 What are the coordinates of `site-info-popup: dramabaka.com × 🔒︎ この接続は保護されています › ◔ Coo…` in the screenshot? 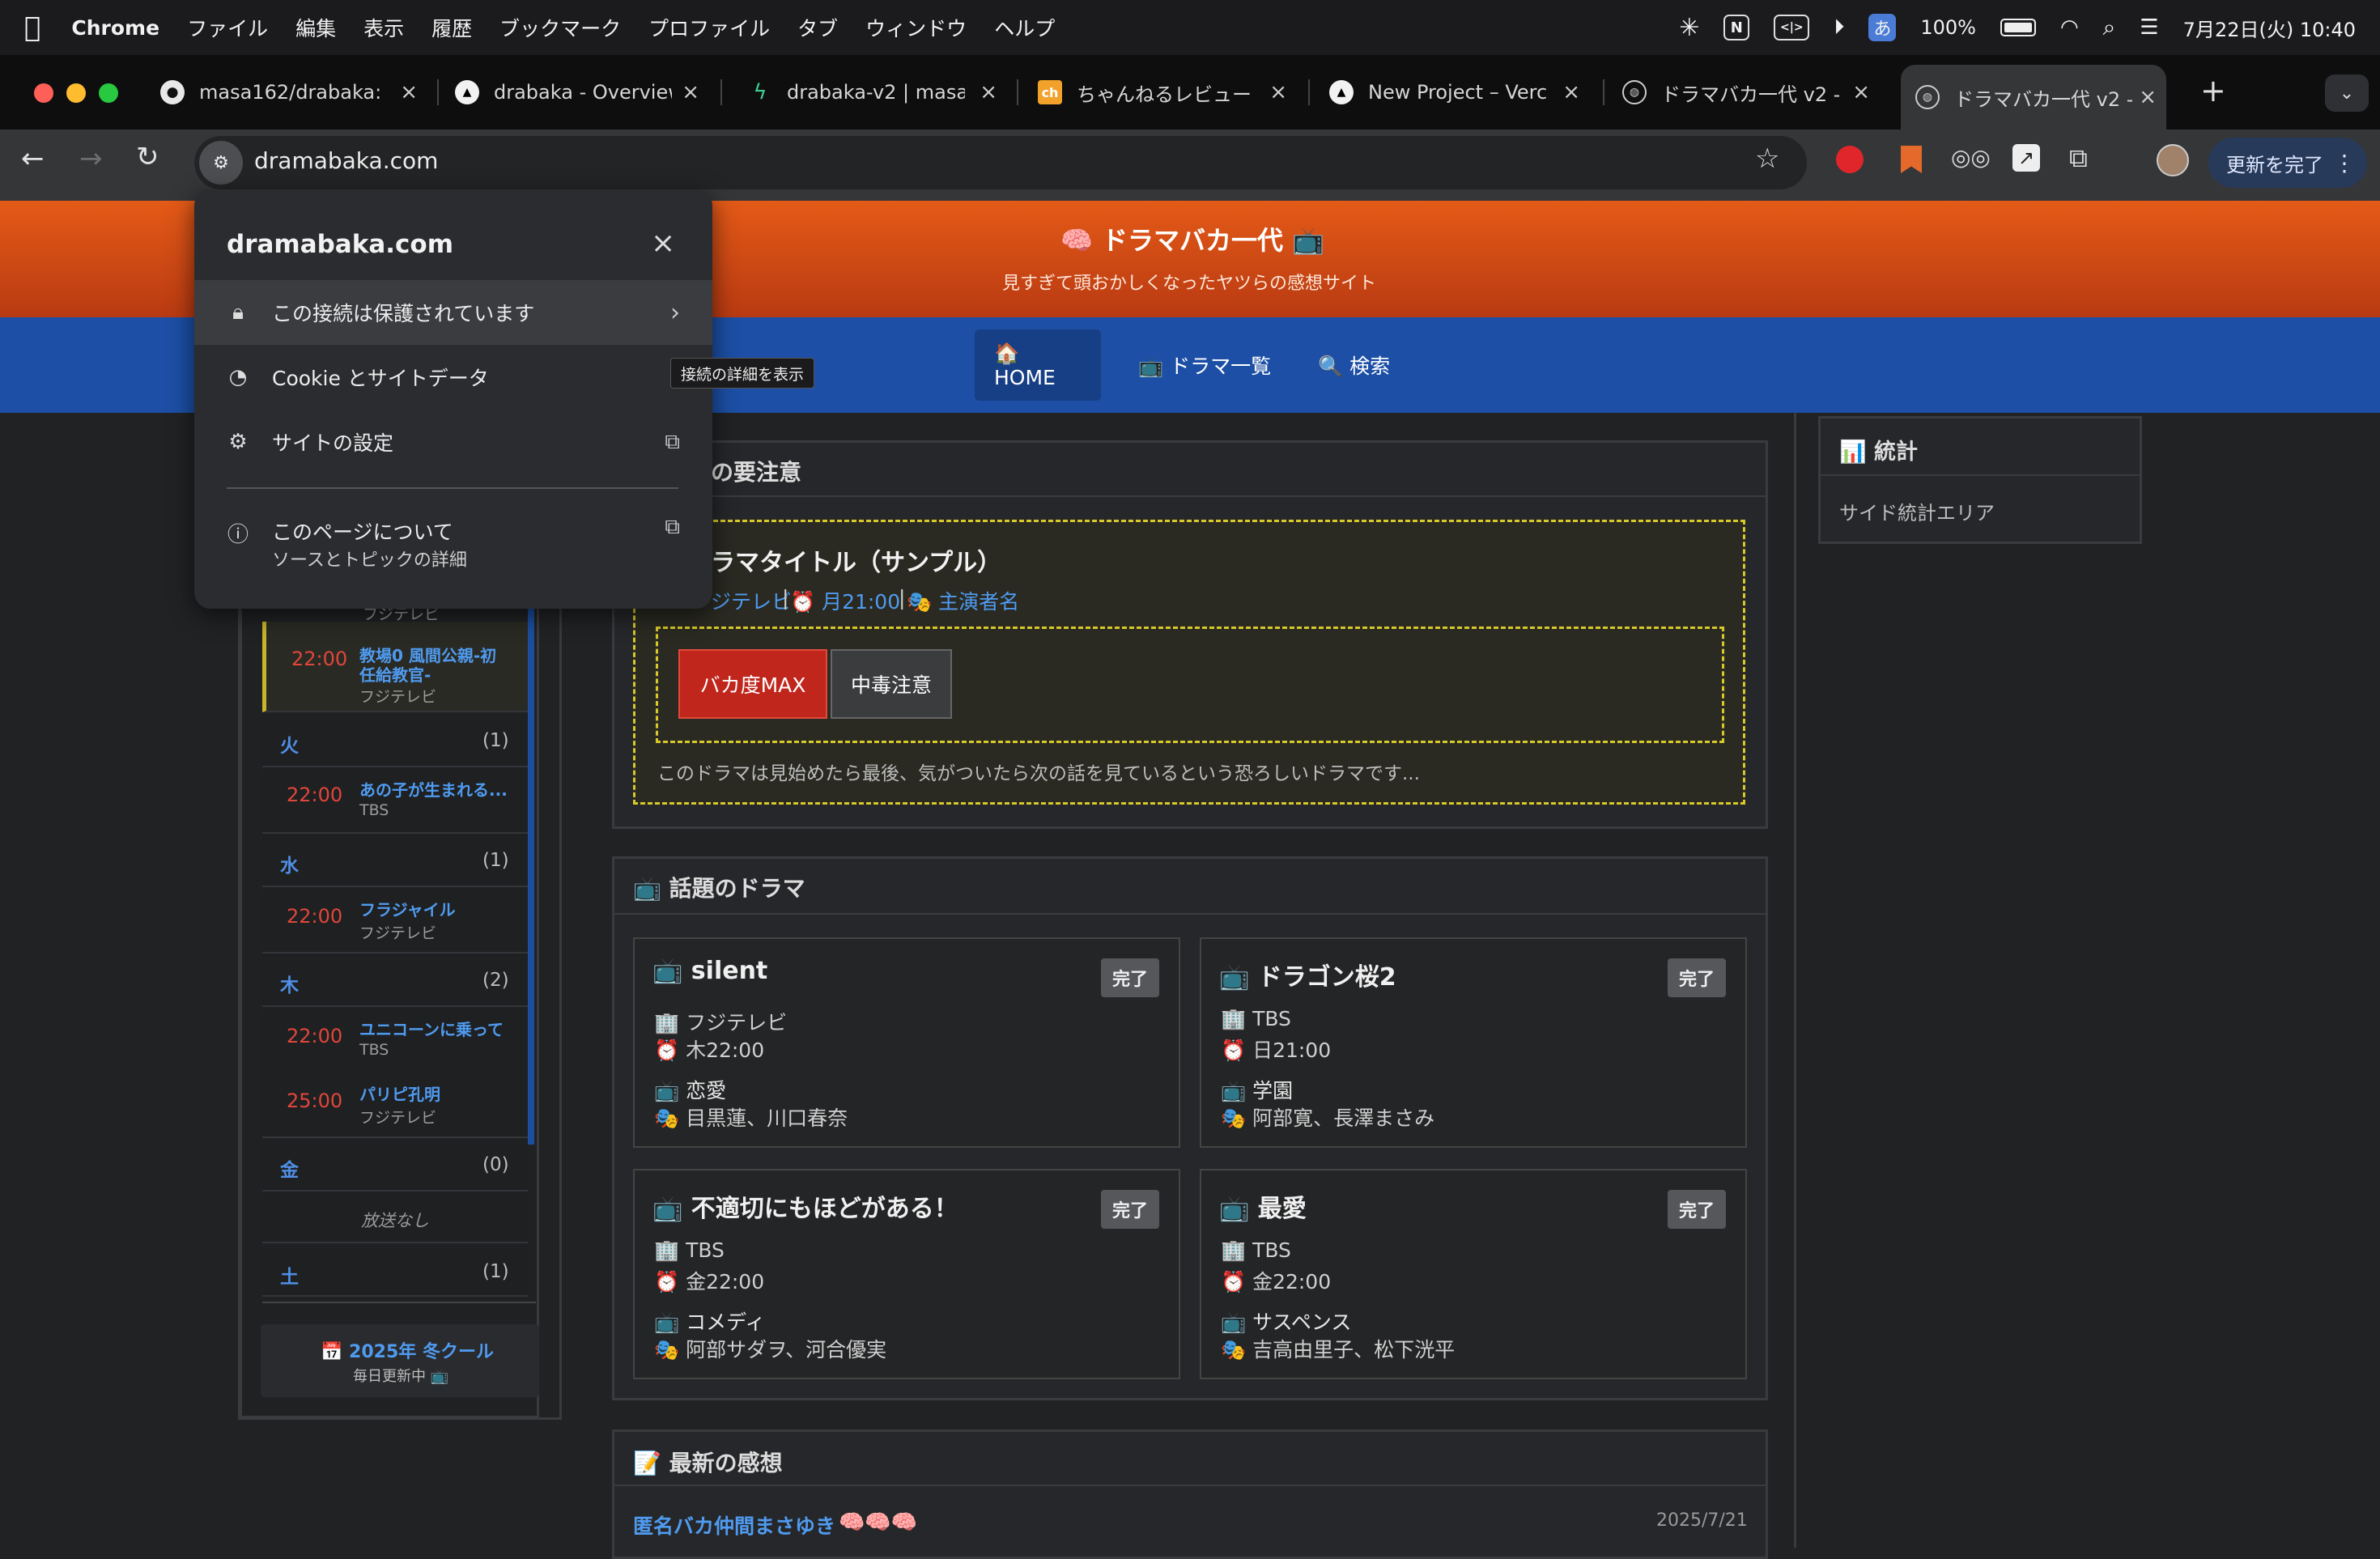 It's located at (453, 399).